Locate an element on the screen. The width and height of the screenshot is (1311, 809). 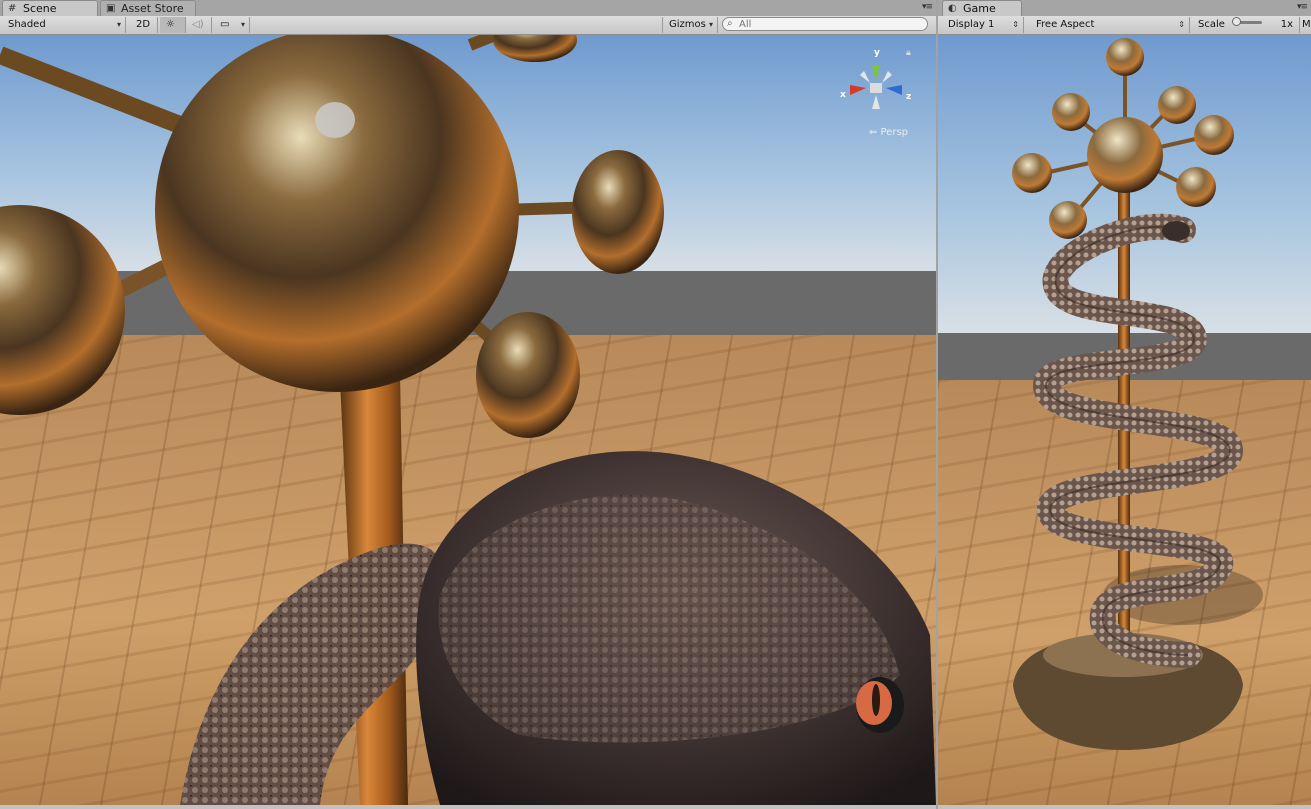
gizmos-label: Gizmos is located at coordinates (687, 24).